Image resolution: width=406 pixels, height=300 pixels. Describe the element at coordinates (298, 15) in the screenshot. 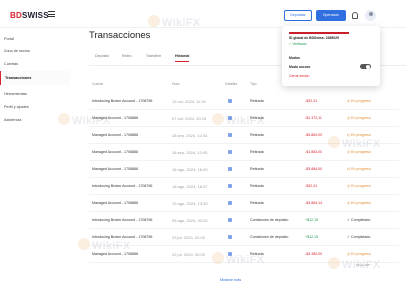

I see `deposit-button: Depositar` at that location.